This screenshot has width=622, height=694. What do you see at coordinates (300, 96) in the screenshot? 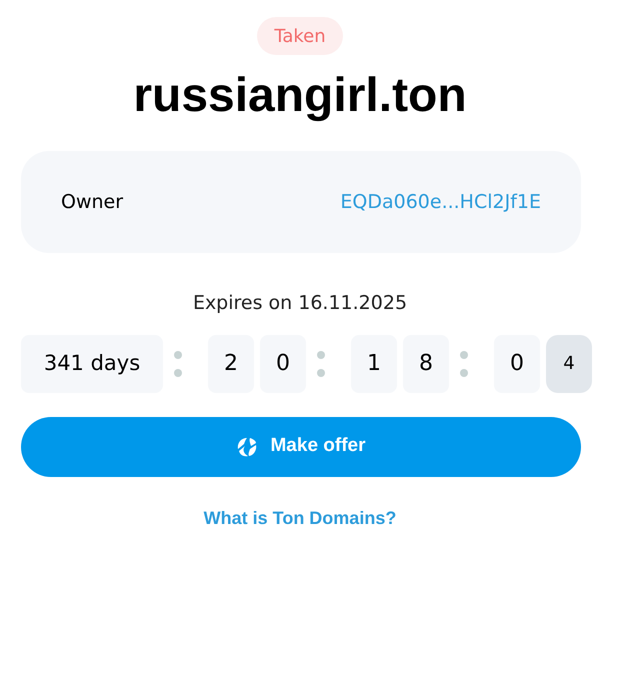
I see `domain-title: russiangirl.ton` at bounding box center [300, 96].